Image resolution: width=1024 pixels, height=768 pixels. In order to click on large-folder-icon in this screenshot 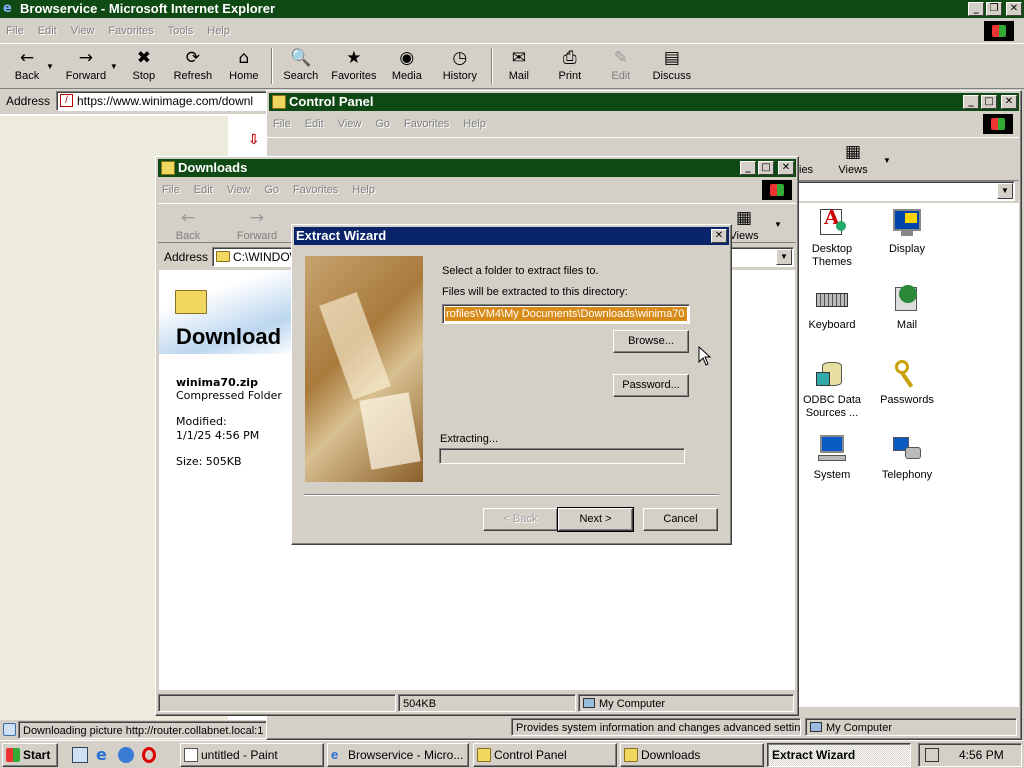, I will do `click(191, 302)`.